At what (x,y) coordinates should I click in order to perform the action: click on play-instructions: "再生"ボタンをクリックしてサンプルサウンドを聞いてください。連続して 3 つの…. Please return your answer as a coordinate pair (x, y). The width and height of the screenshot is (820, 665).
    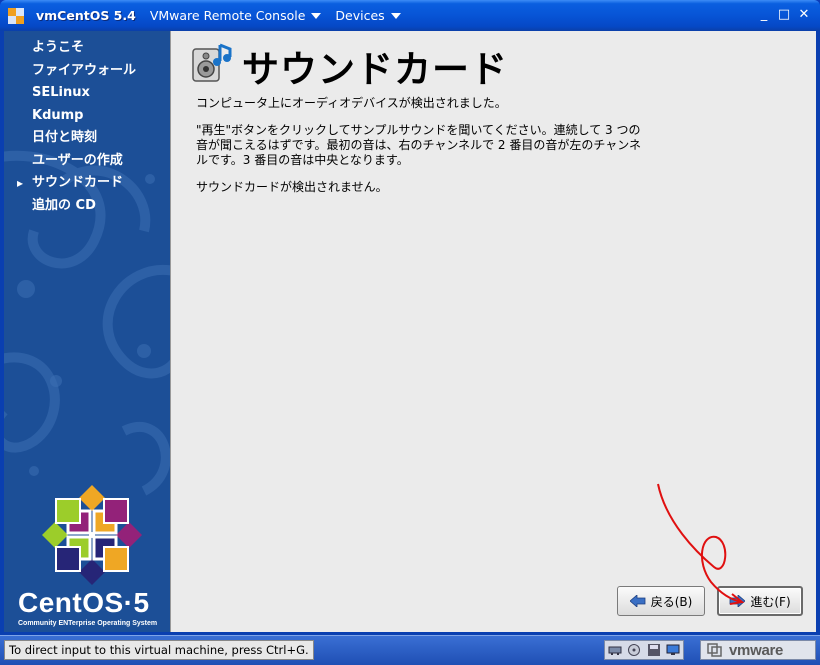
    Looking at the image, I should click on (446, 145).